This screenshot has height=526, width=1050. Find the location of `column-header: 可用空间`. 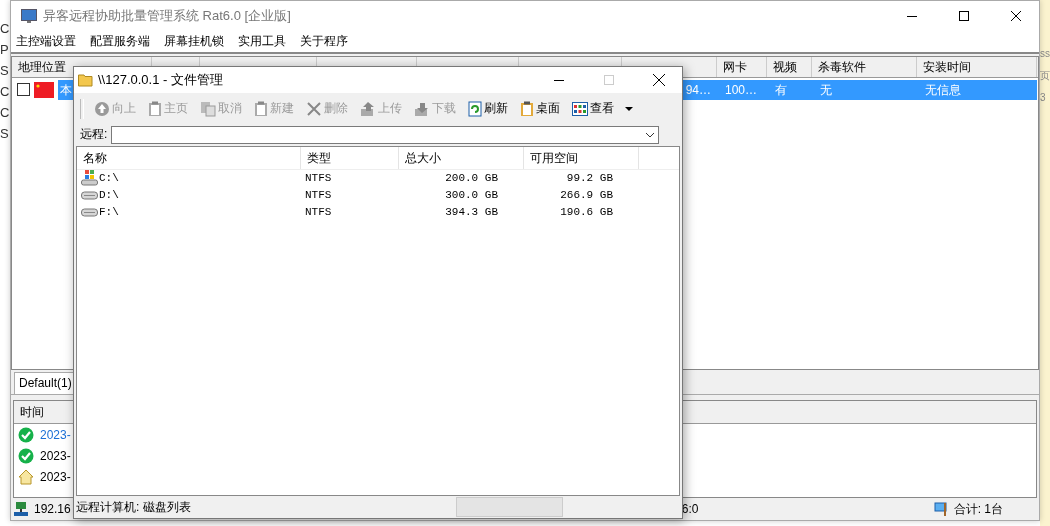

column-header: 可用空间 is located at coordinates (581, 157).